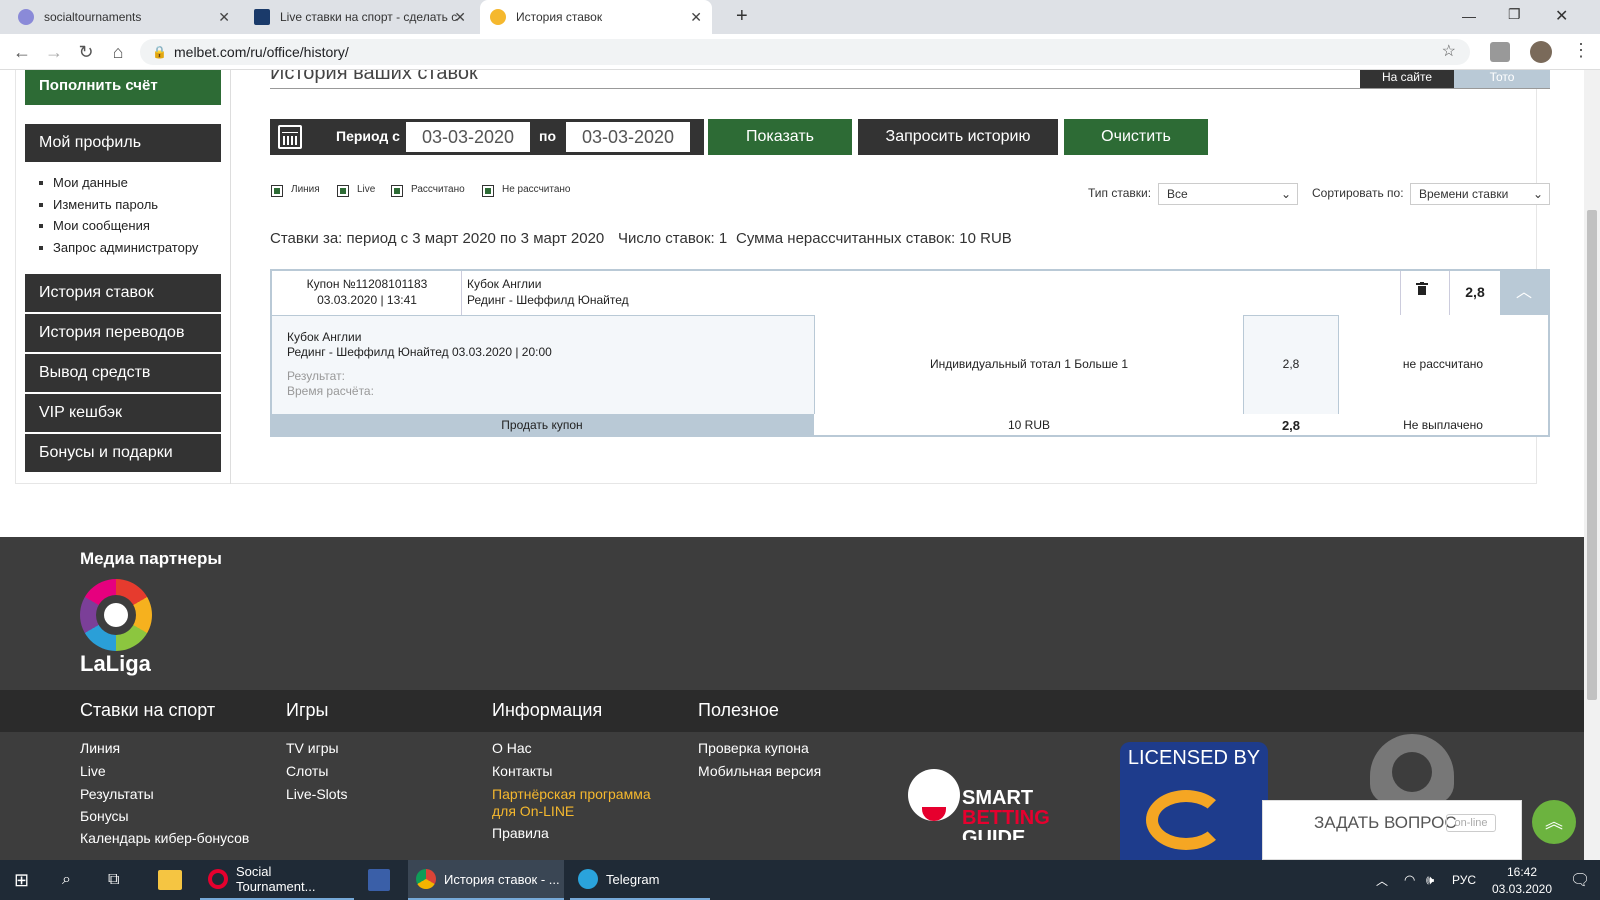 The width and height of the screenshot is (1600, 900). Describe the element at coordinates (164, 838) in the screenshot. I see `footer-link-cyber-calendar: Календарь кибер-бонусов` at that location.